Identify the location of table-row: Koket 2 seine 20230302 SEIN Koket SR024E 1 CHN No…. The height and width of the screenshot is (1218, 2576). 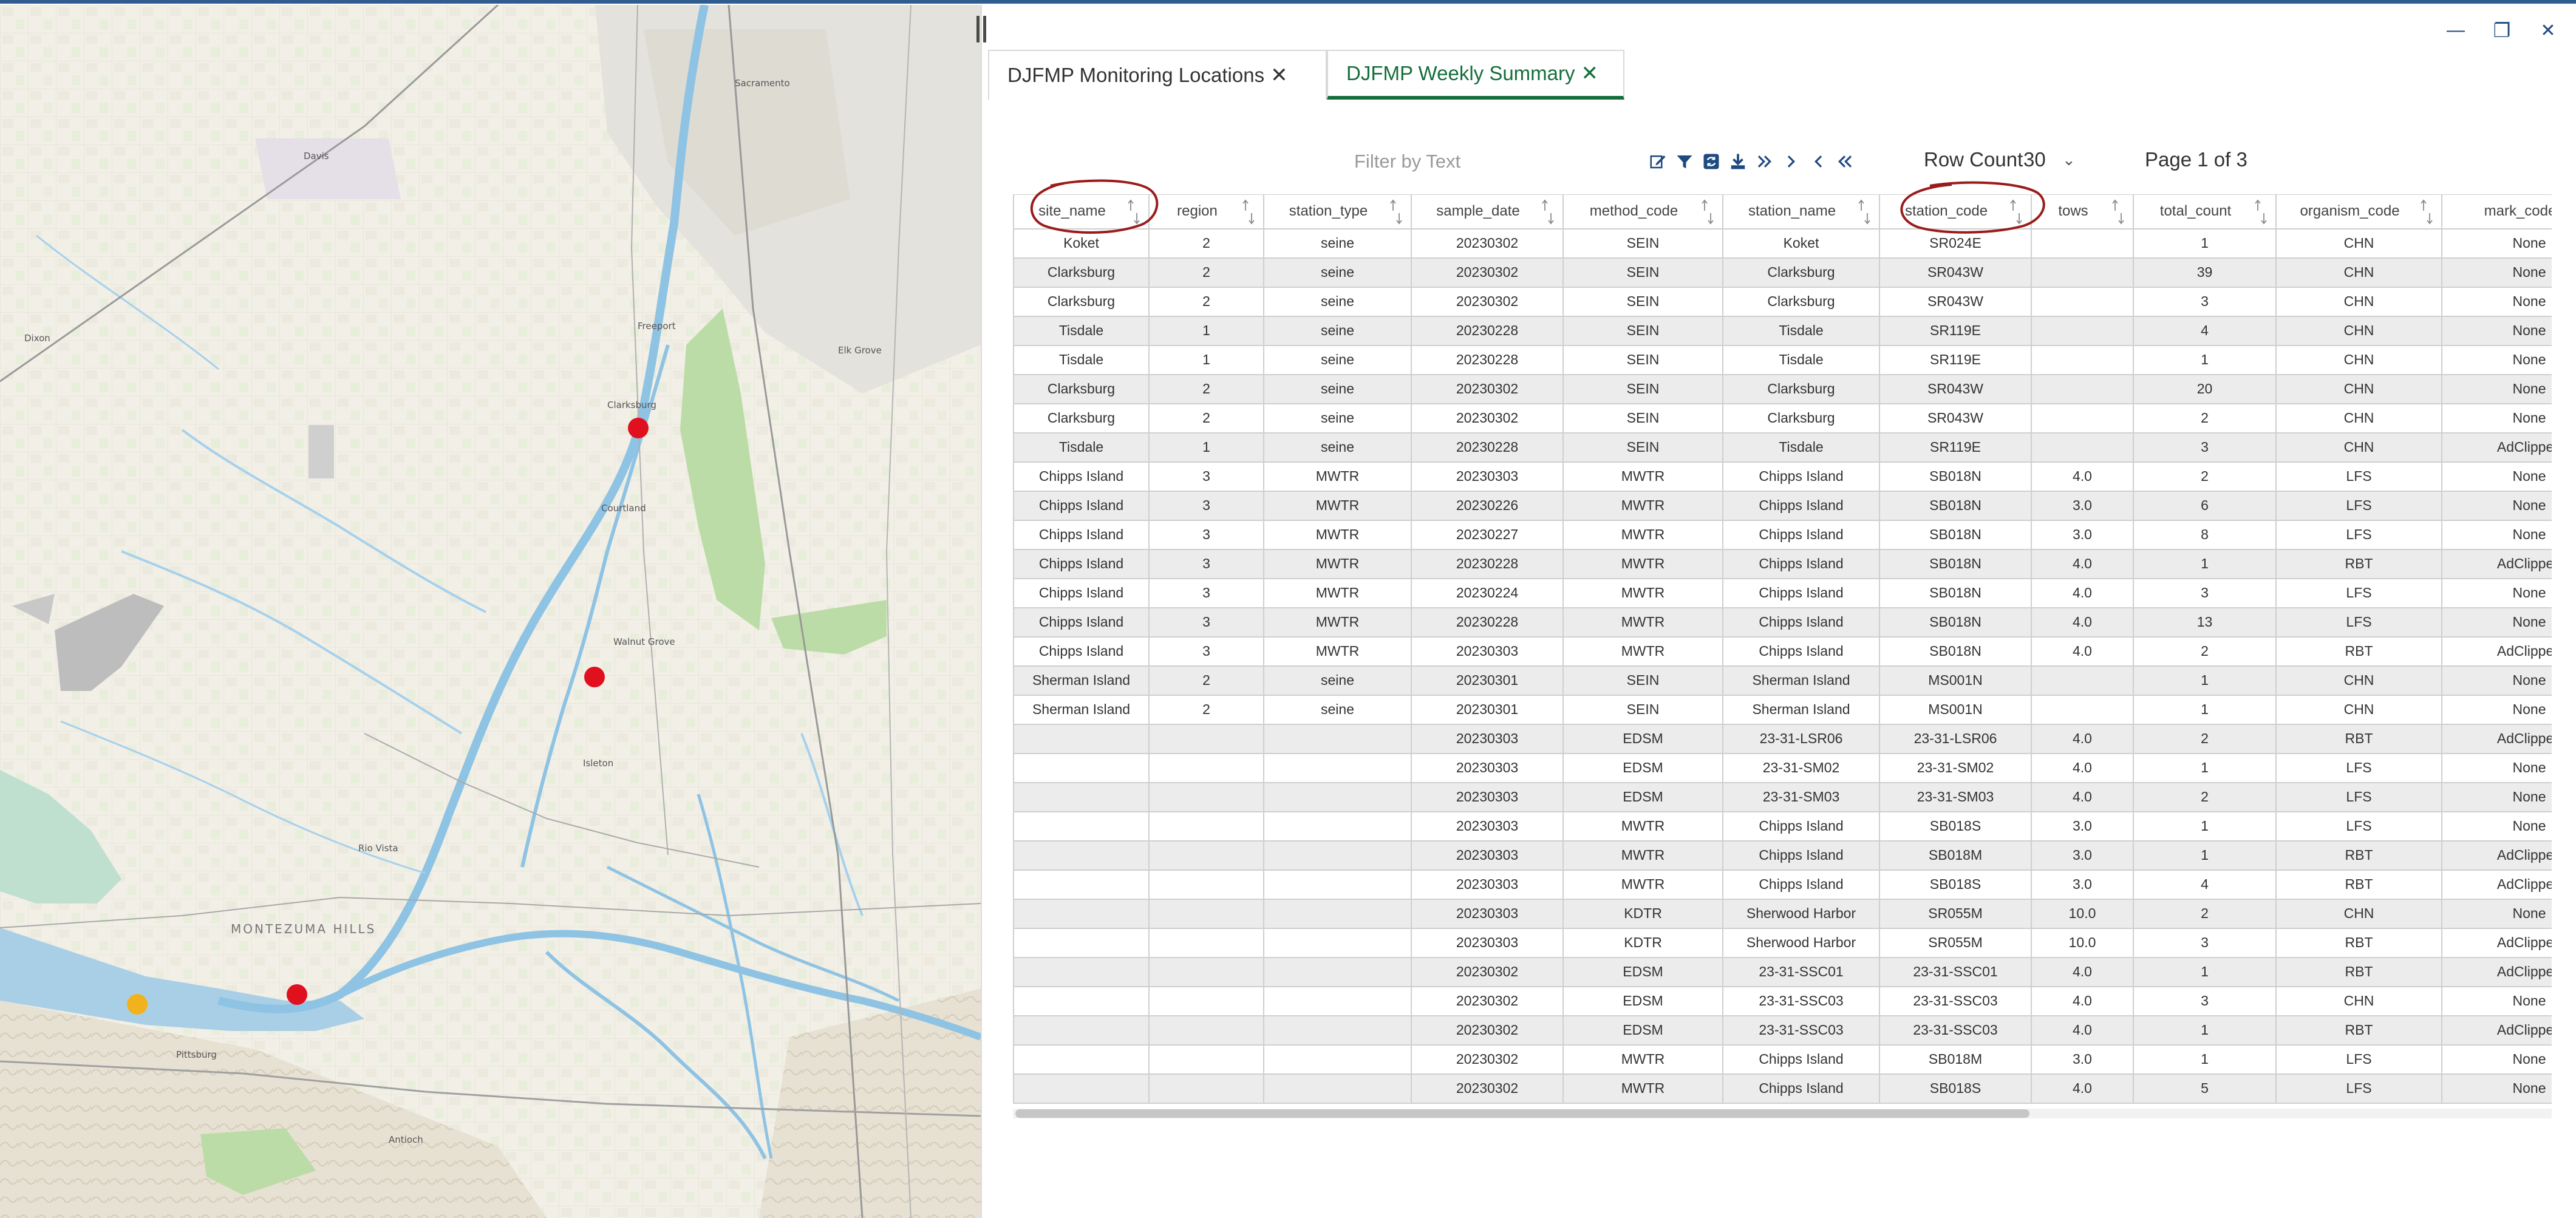
(1782, 243).